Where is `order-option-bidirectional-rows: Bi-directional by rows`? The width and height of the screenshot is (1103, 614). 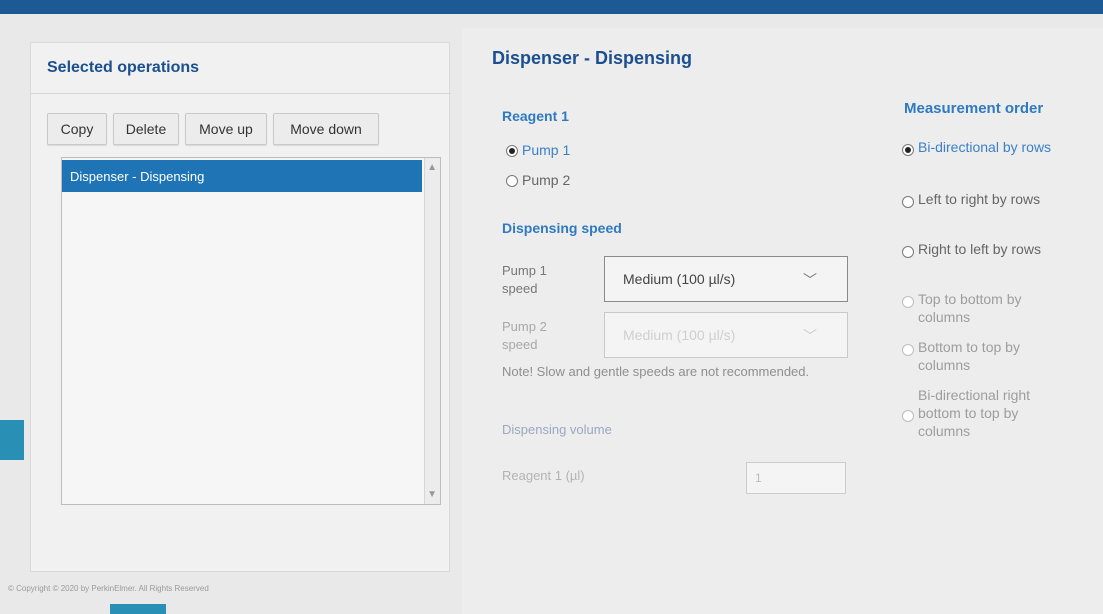 order-option-bidirectional-rows: Bi-directional by rows is located at coordinates (977, 147).